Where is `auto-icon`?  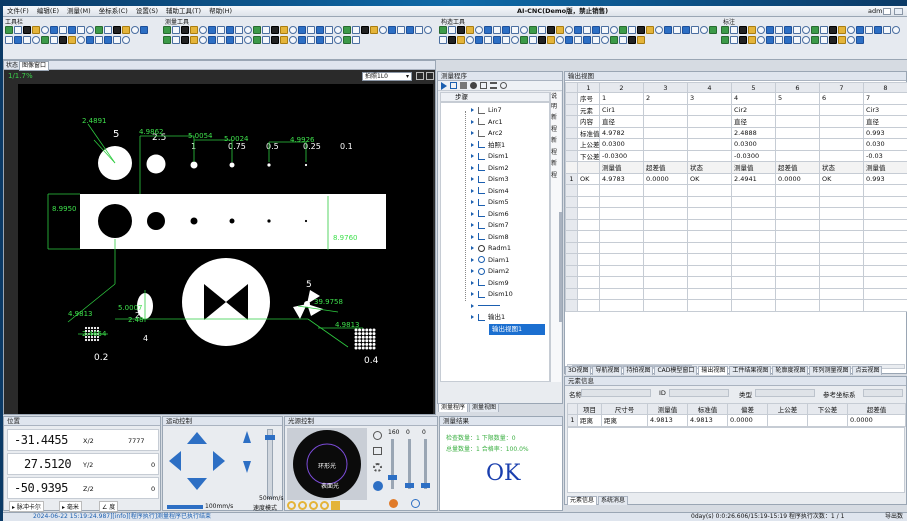
auto-icon is located at coordinates (378, 486).